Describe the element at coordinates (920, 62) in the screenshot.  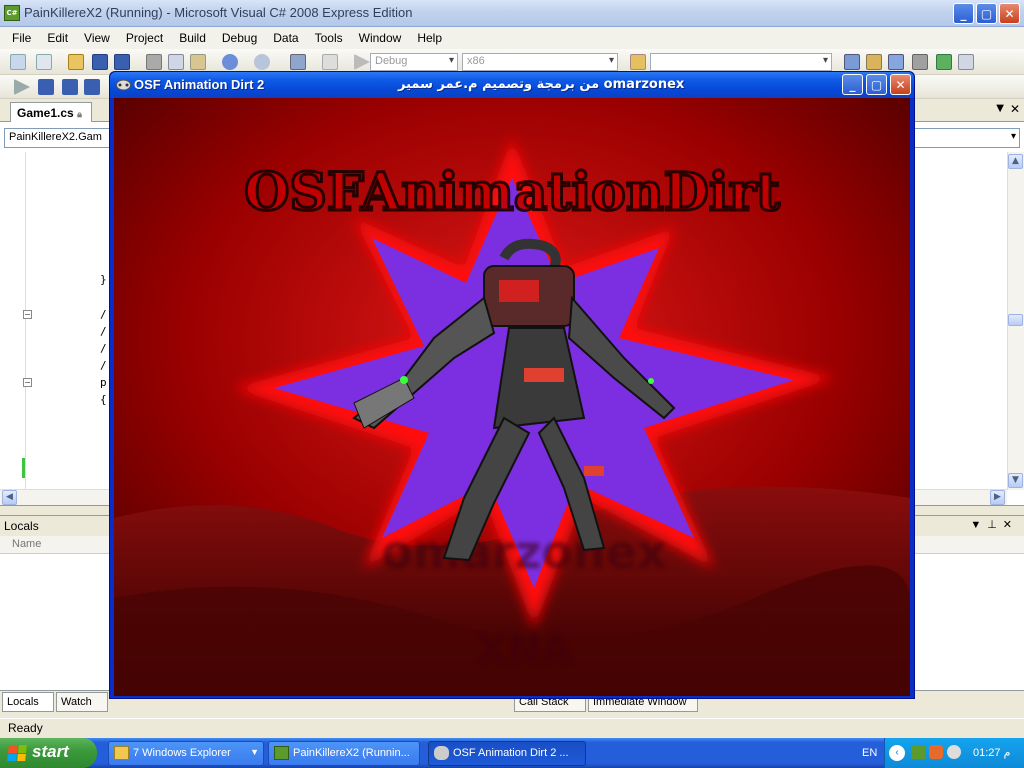
I see `toolbox-icon` at that location.